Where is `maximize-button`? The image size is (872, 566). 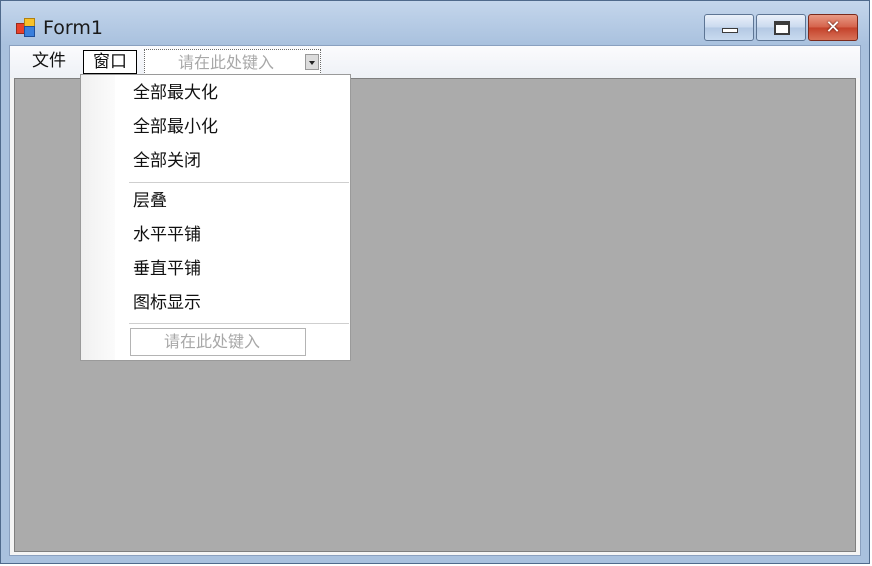
maximize-button is located at coordinates (781, 27).